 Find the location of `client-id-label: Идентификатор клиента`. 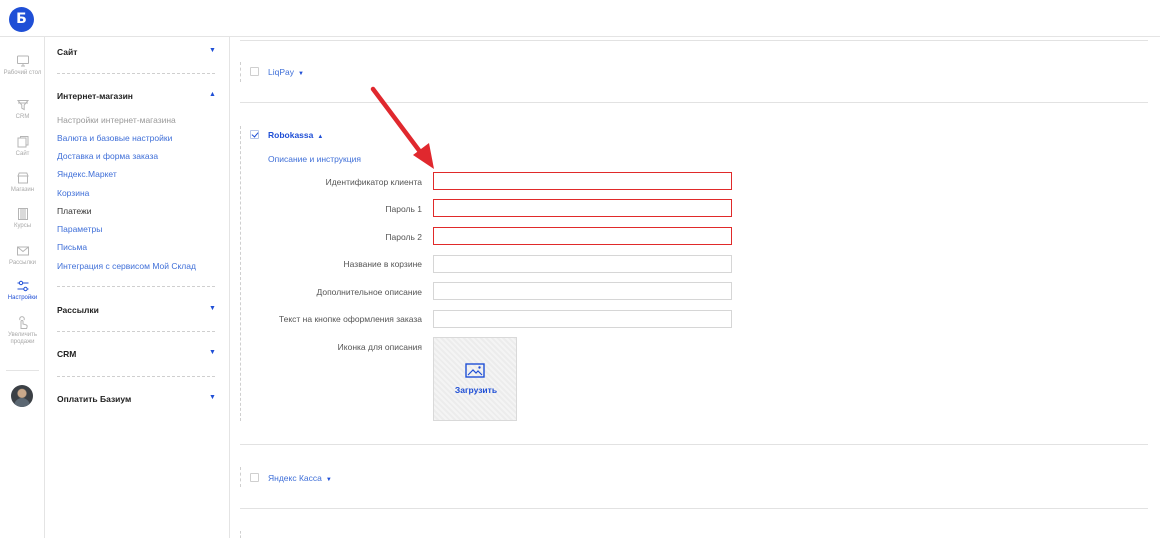

client-id-label: Идентификатор клиента is located at coordinates (373, 182).